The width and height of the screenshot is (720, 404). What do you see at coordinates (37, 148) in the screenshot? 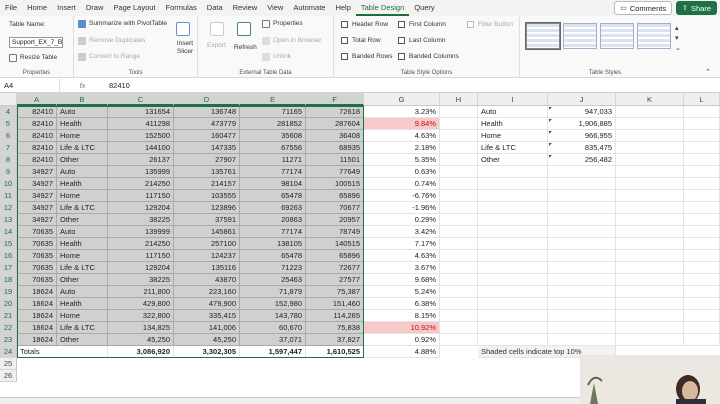
I see `table-cell: 82410` at bounding box center [37, 148].